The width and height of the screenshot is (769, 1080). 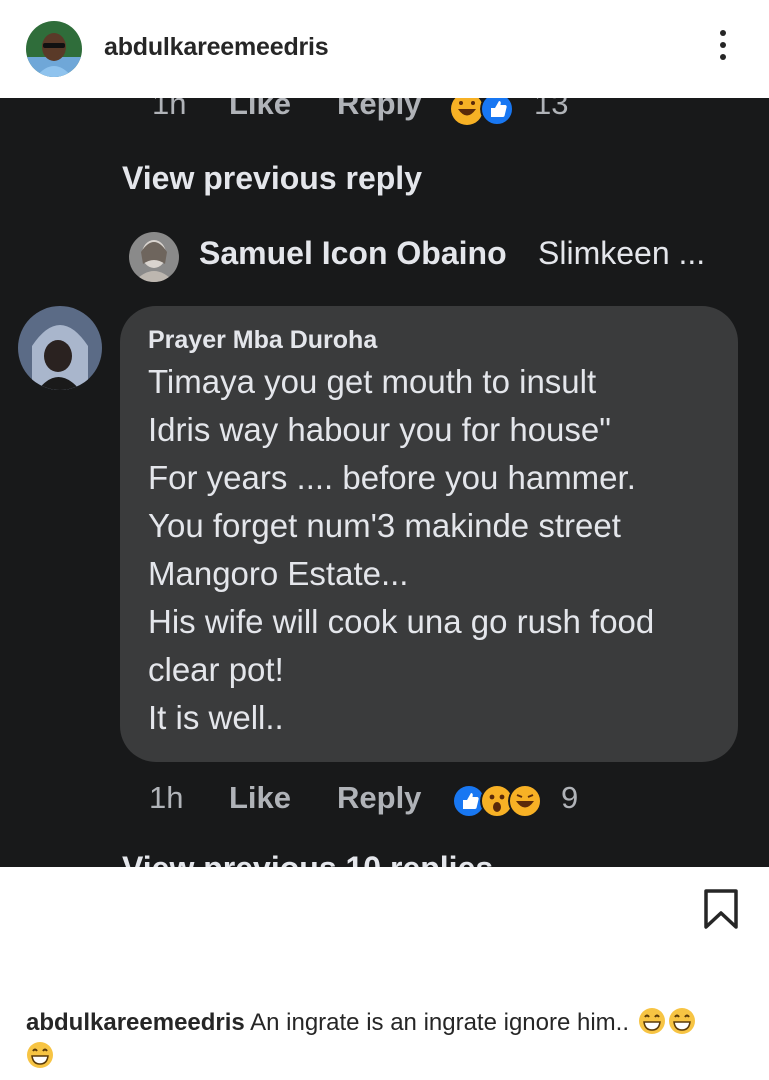 What do you see at coordinates (216, 669) in the screenshot?
I see `comment-line: clear pot!` at bounding box center [216, 669].